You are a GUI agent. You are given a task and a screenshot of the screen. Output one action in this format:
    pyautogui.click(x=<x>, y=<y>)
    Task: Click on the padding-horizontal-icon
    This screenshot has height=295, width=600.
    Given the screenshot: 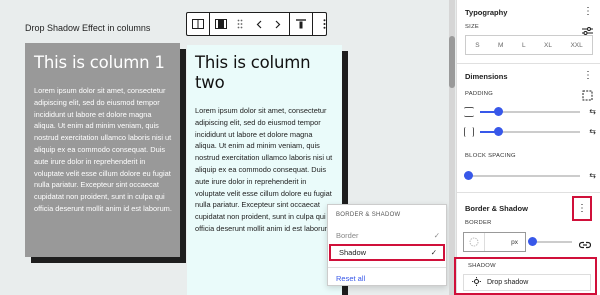 What is the action you would take?
    pyautogui.click(x=469, y=132)
    